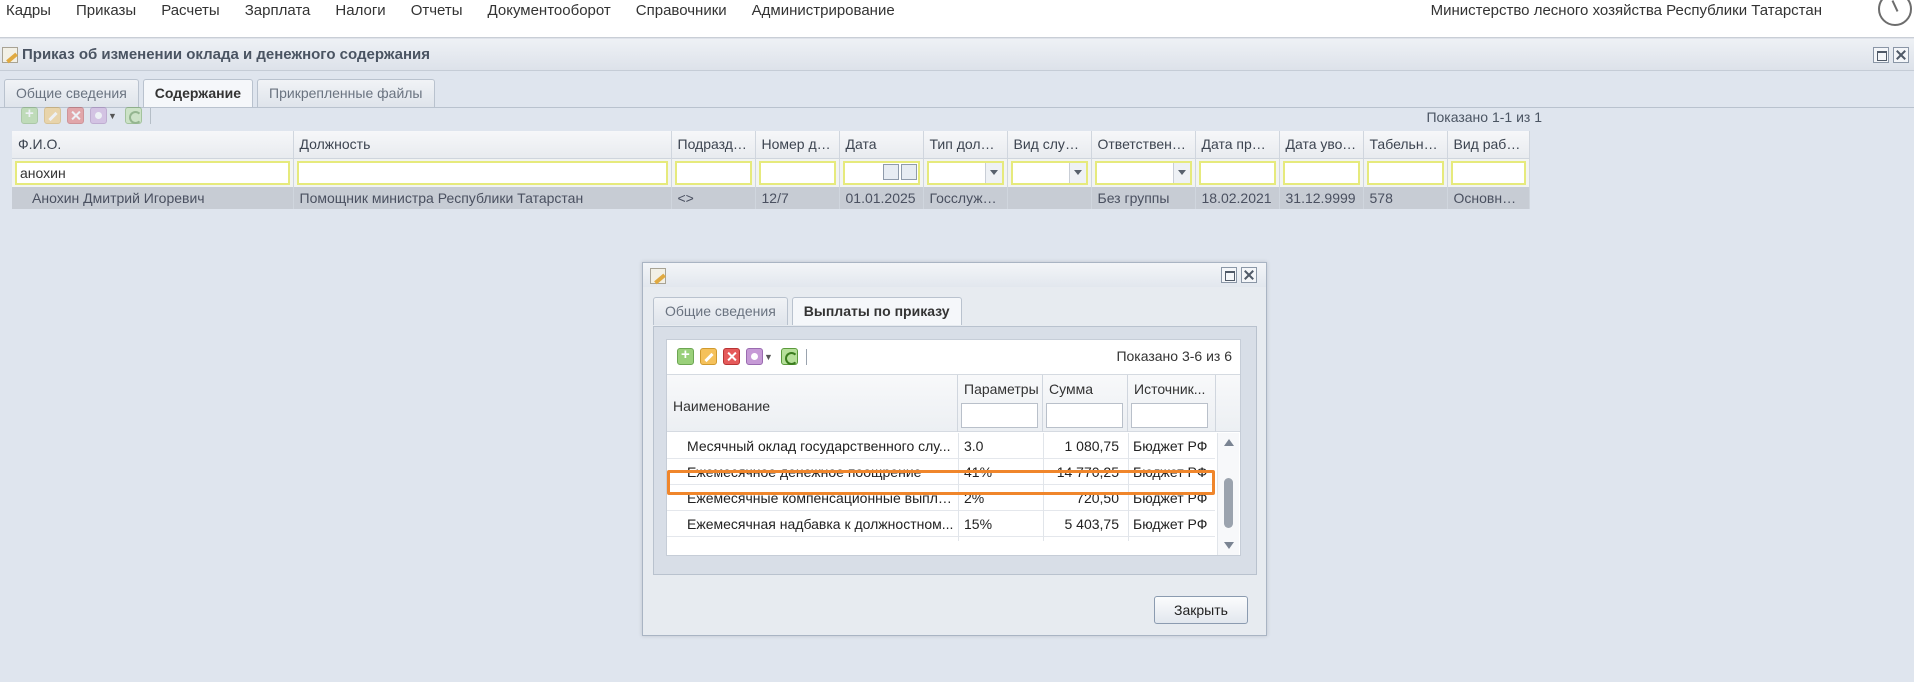 Image resolution: width=1914 pixels, height=682 pixels. What do you see at coordinates (1049, 198) in the screenshot?
I see `cell-employee-kind` at bounding box center [1049, 198].